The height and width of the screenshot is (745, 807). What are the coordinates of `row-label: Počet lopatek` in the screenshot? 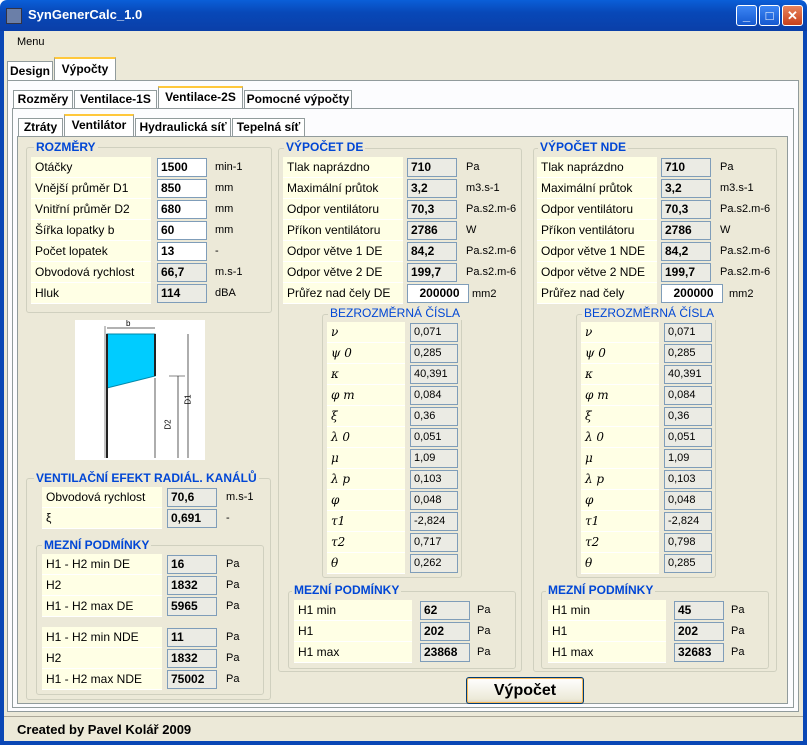 It's located at (91, 251).